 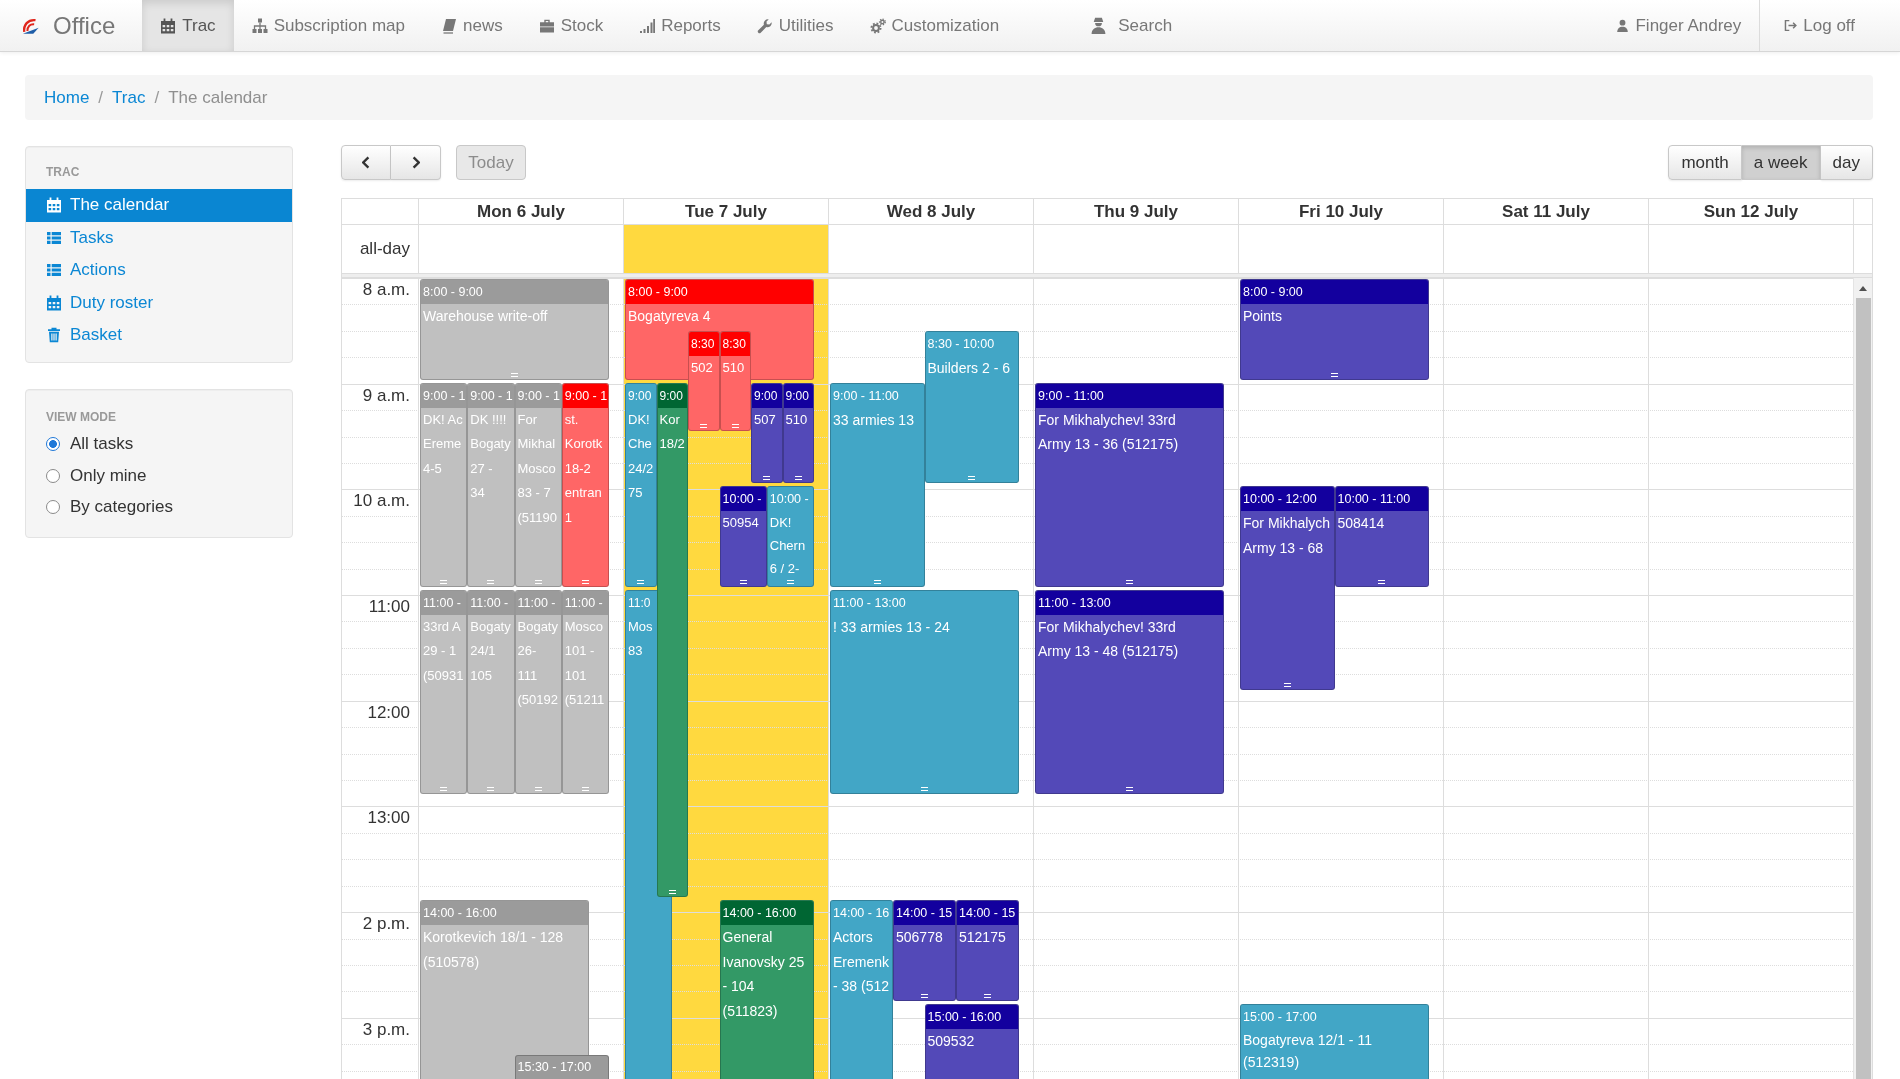 What do you see at coordinates (159, 205) in the screenshot?
I see `sidebar-item: The calendar` at bounding box center [159, 205].